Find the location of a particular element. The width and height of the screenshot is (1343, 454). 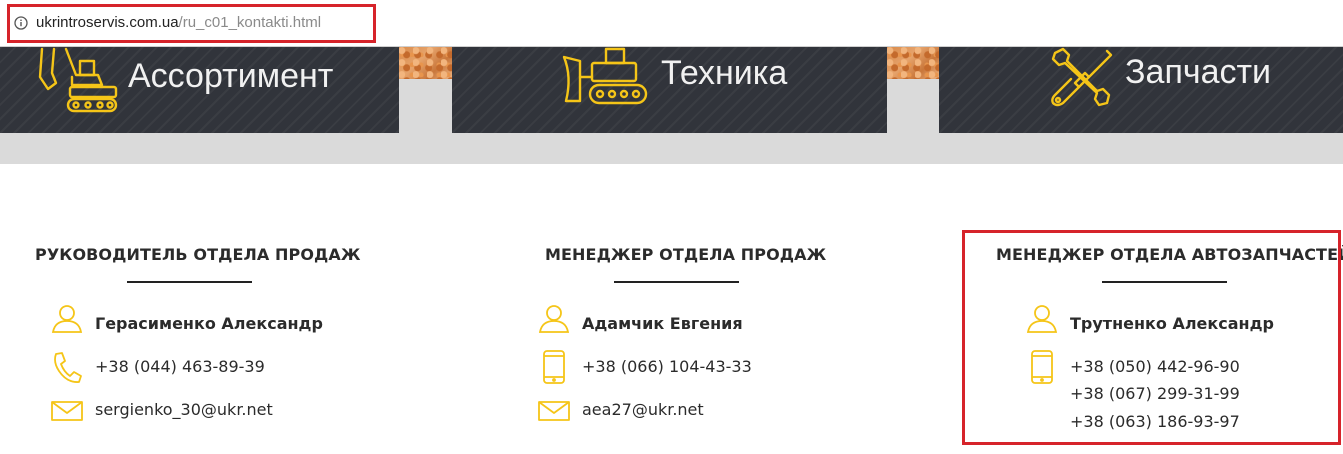

nav-item-machinery: Техника is located at coordinates (669, 90).